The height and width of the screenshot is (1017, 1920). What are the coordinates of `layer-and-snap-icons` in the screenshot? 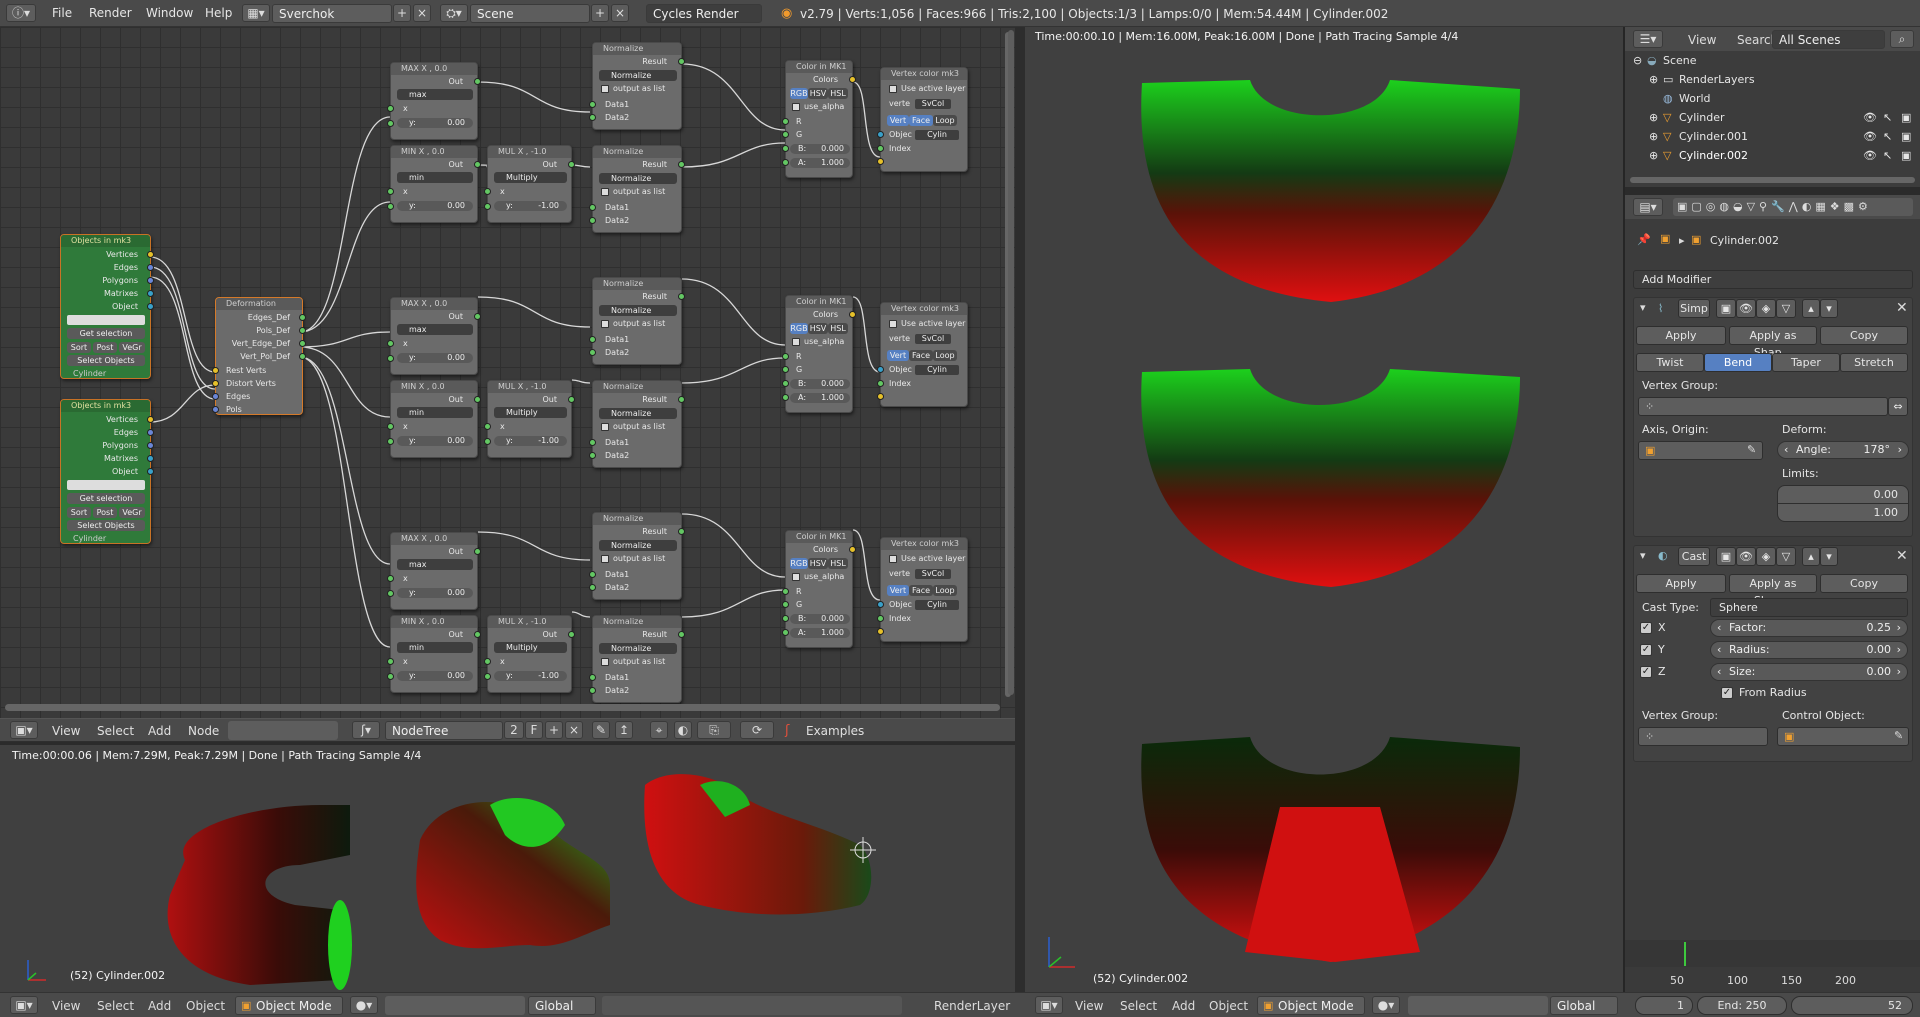 It's located at (752, 1005).